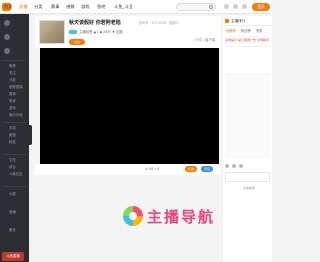 The width and height of the screenshot is (320, 262). Describe the element at coordinates (247, 167) in the screenshot. I see `chat-tools` at that location.